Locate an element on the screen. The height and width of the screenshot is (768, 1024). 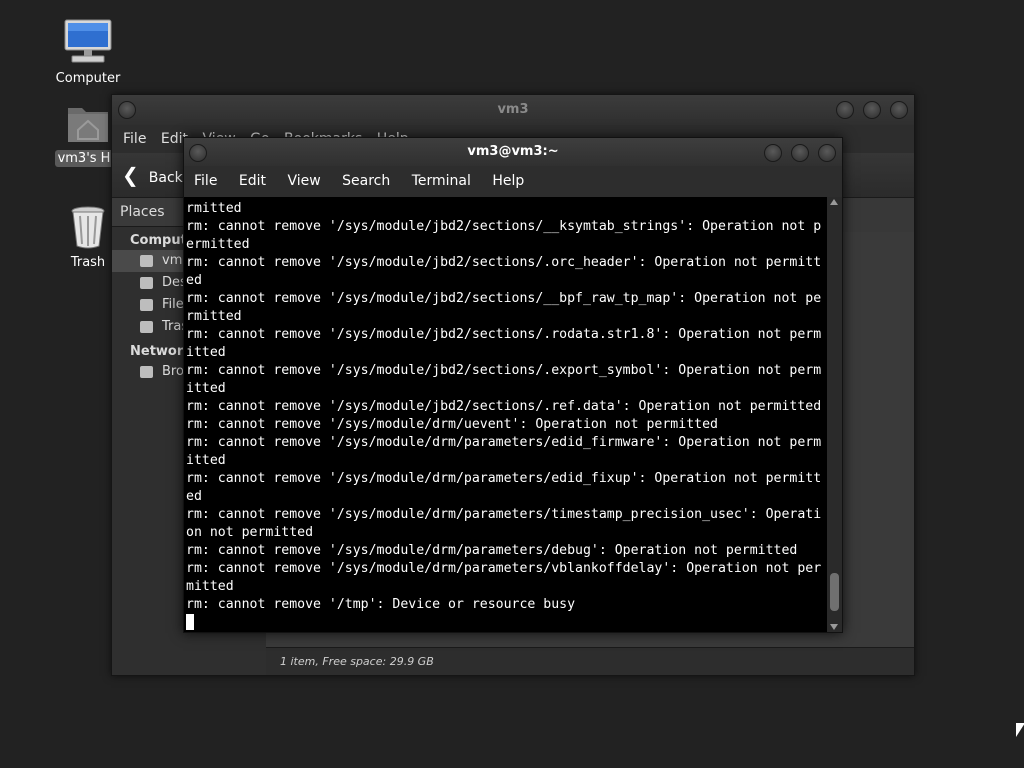
menu-help: Help is located at coordinates (508, 181).